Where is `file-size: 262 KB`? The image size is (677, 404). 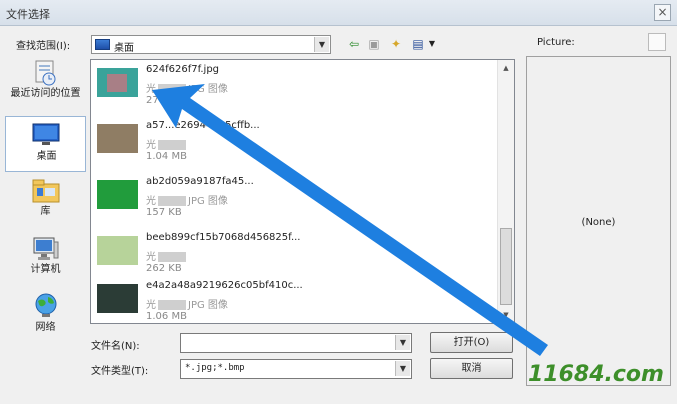
file-size: 262 KB is located at coordinates (164, 268).